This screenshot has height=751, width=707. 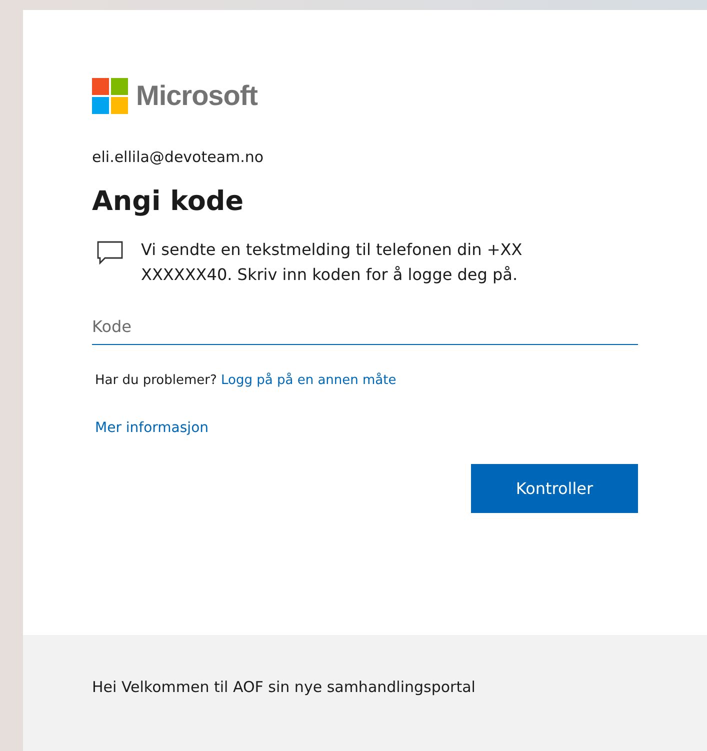 I want to click on sign-in-another-way-link: Logg på på en annen måte, so click(x=308, y=380).